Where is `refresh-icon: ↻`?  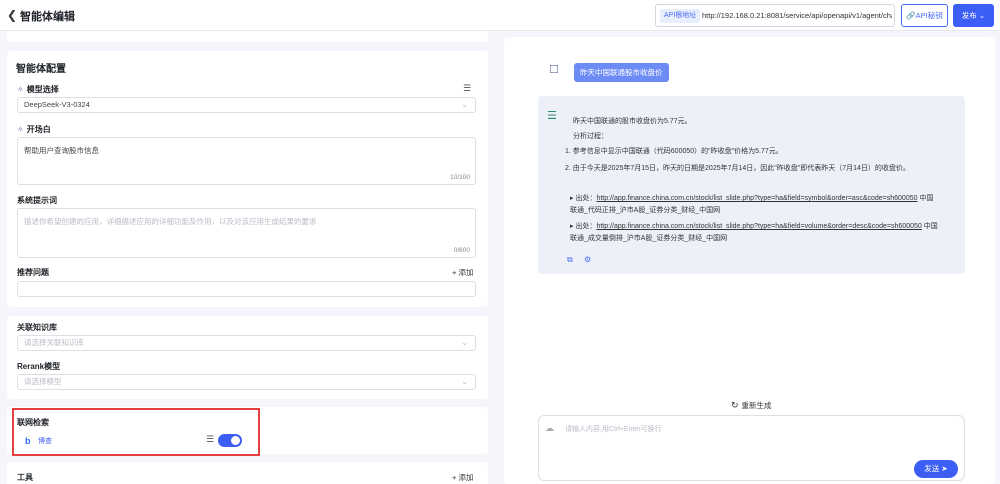 refresh-icon: ↻ is located at coordinates (735, 405).